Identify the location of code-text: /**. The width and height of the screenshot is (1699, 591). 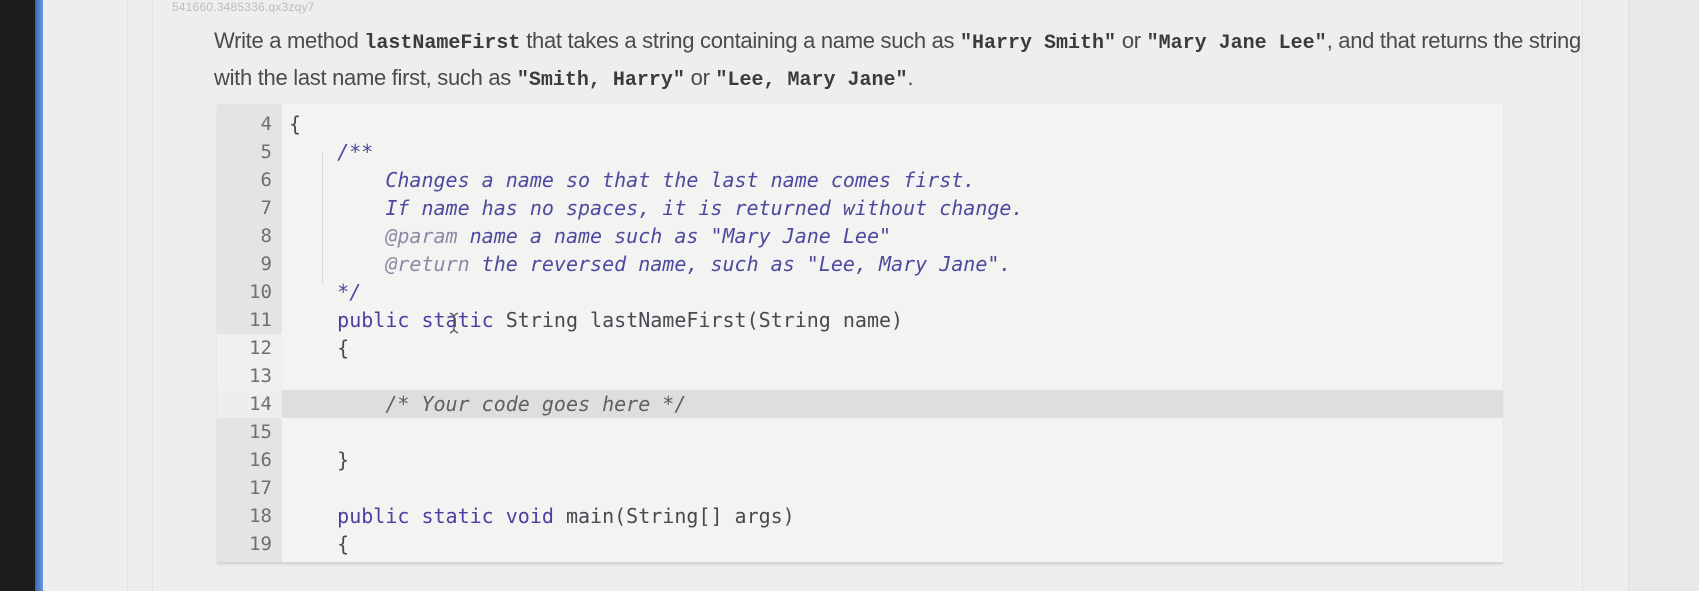
(331, 152).